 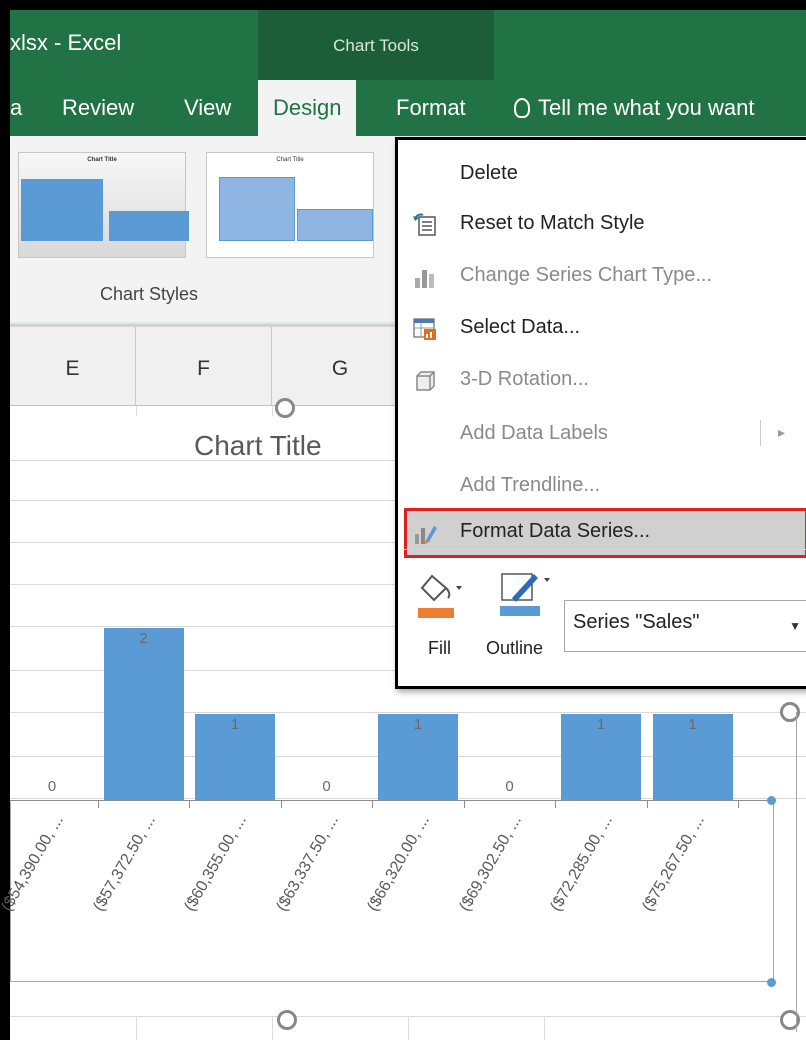 I want to click on chart-tools-group: Chart Tools, so click(x=376, y=45).